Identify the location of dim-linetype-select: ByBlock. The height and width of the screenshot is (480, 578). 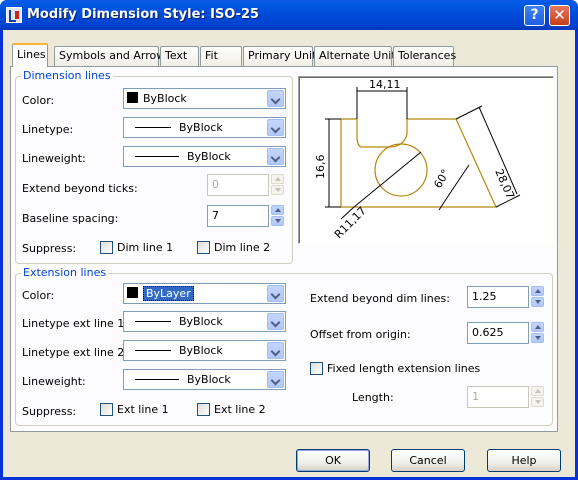
(204, 127).